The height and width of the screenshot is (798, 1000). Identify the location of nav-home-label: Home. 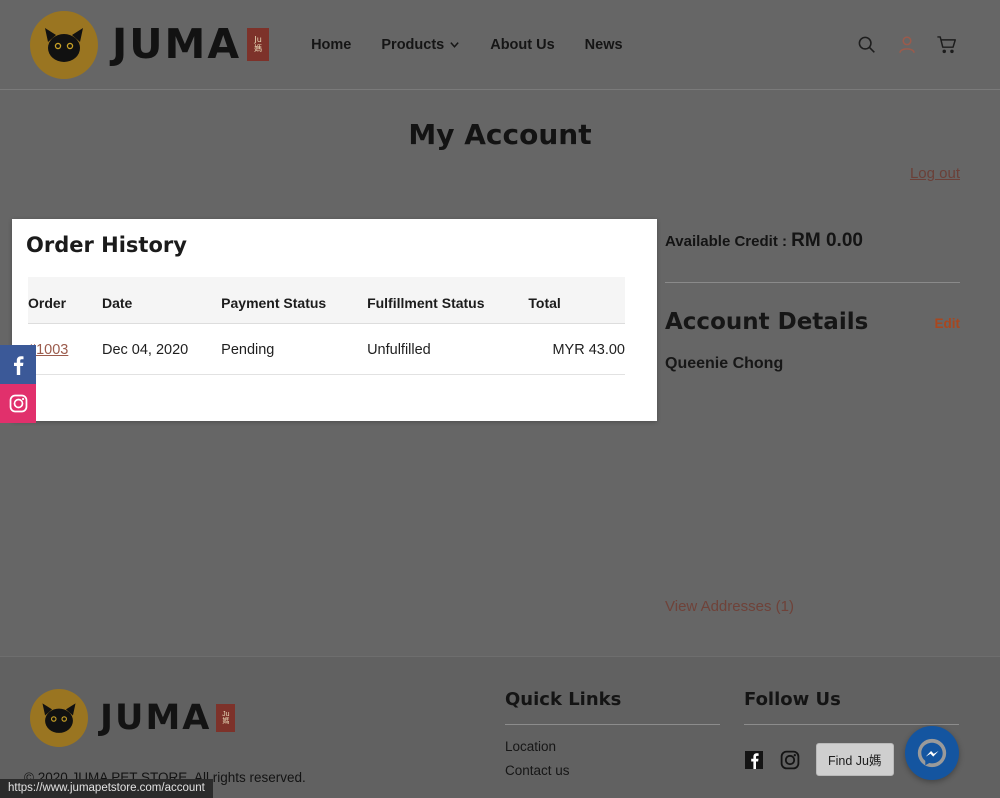
(331, 44).